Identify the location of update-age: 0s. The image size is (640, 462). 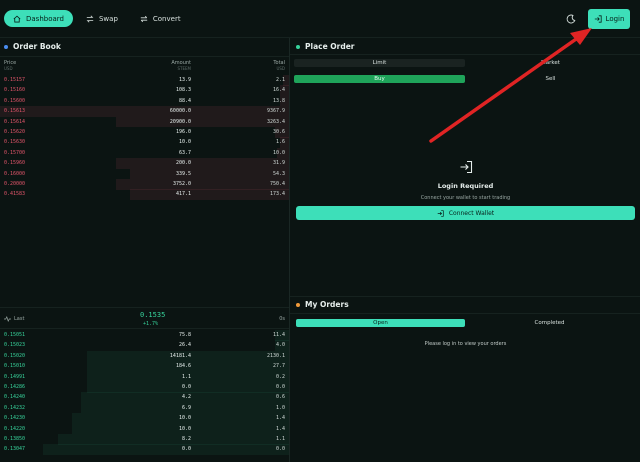
(282, 319).